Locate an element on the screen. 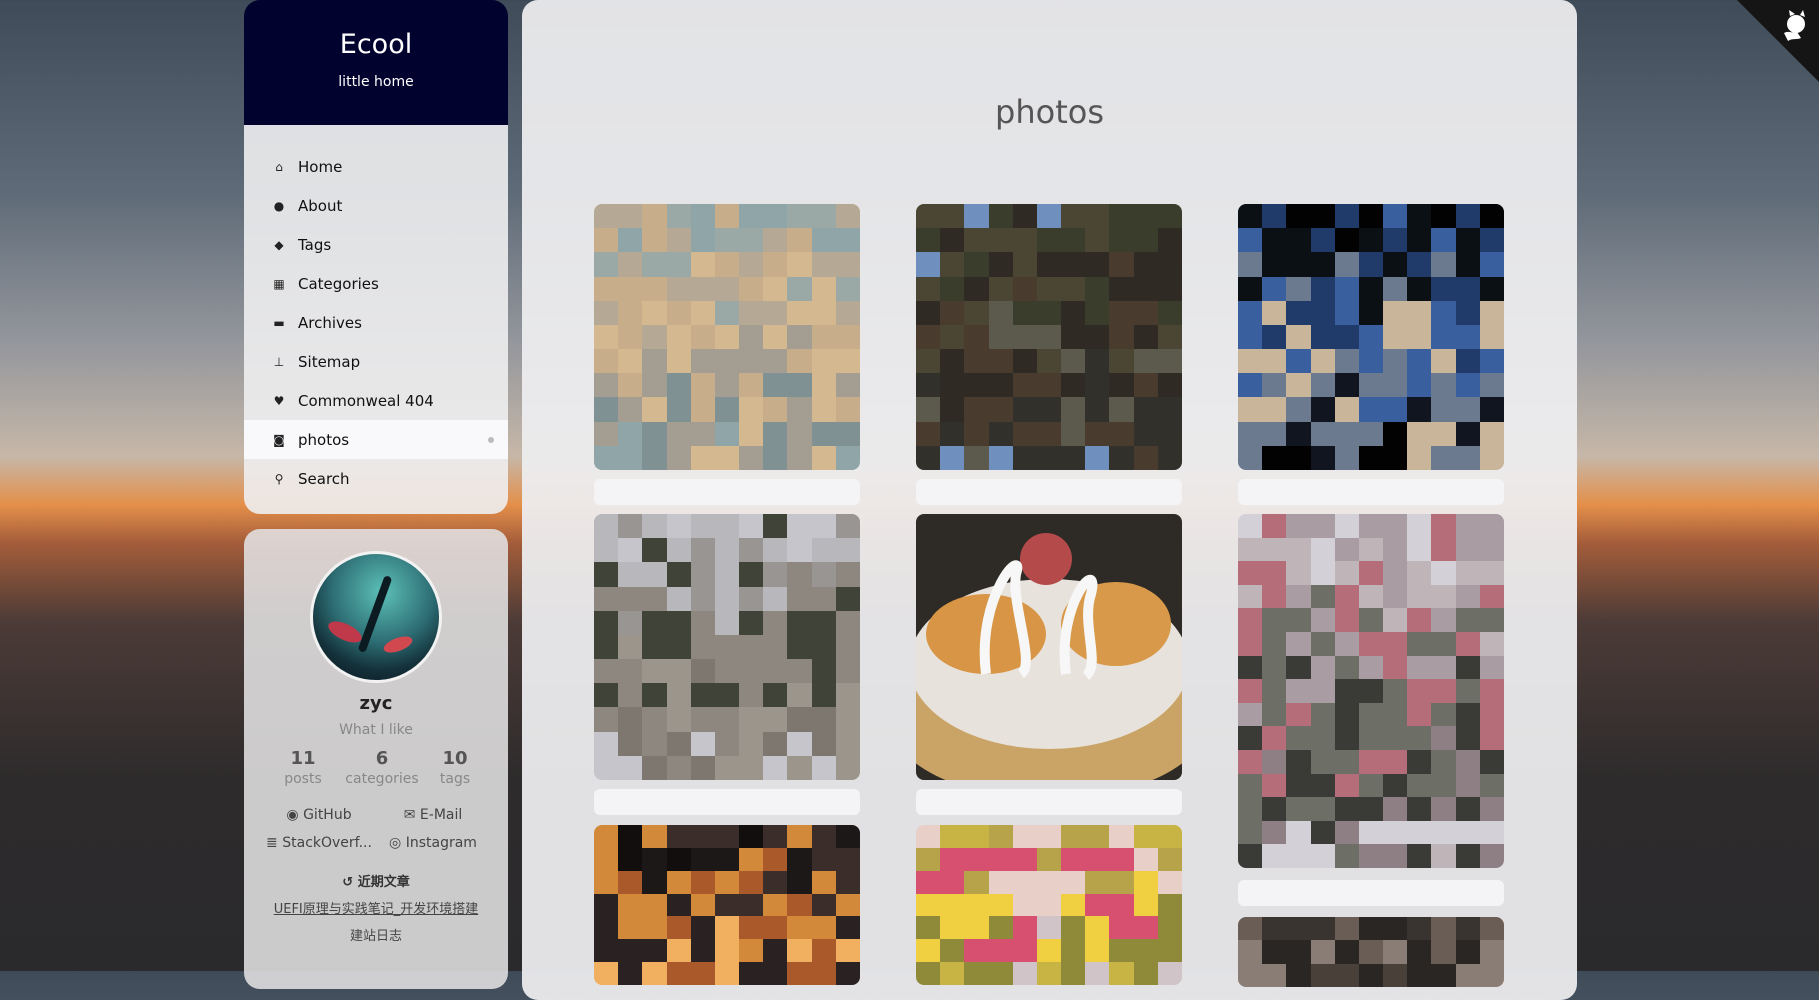 This screenshot has width=1819, height=1000. recent-posts-heading: ↺ 近期文章 is located at coordinates (376, 880).